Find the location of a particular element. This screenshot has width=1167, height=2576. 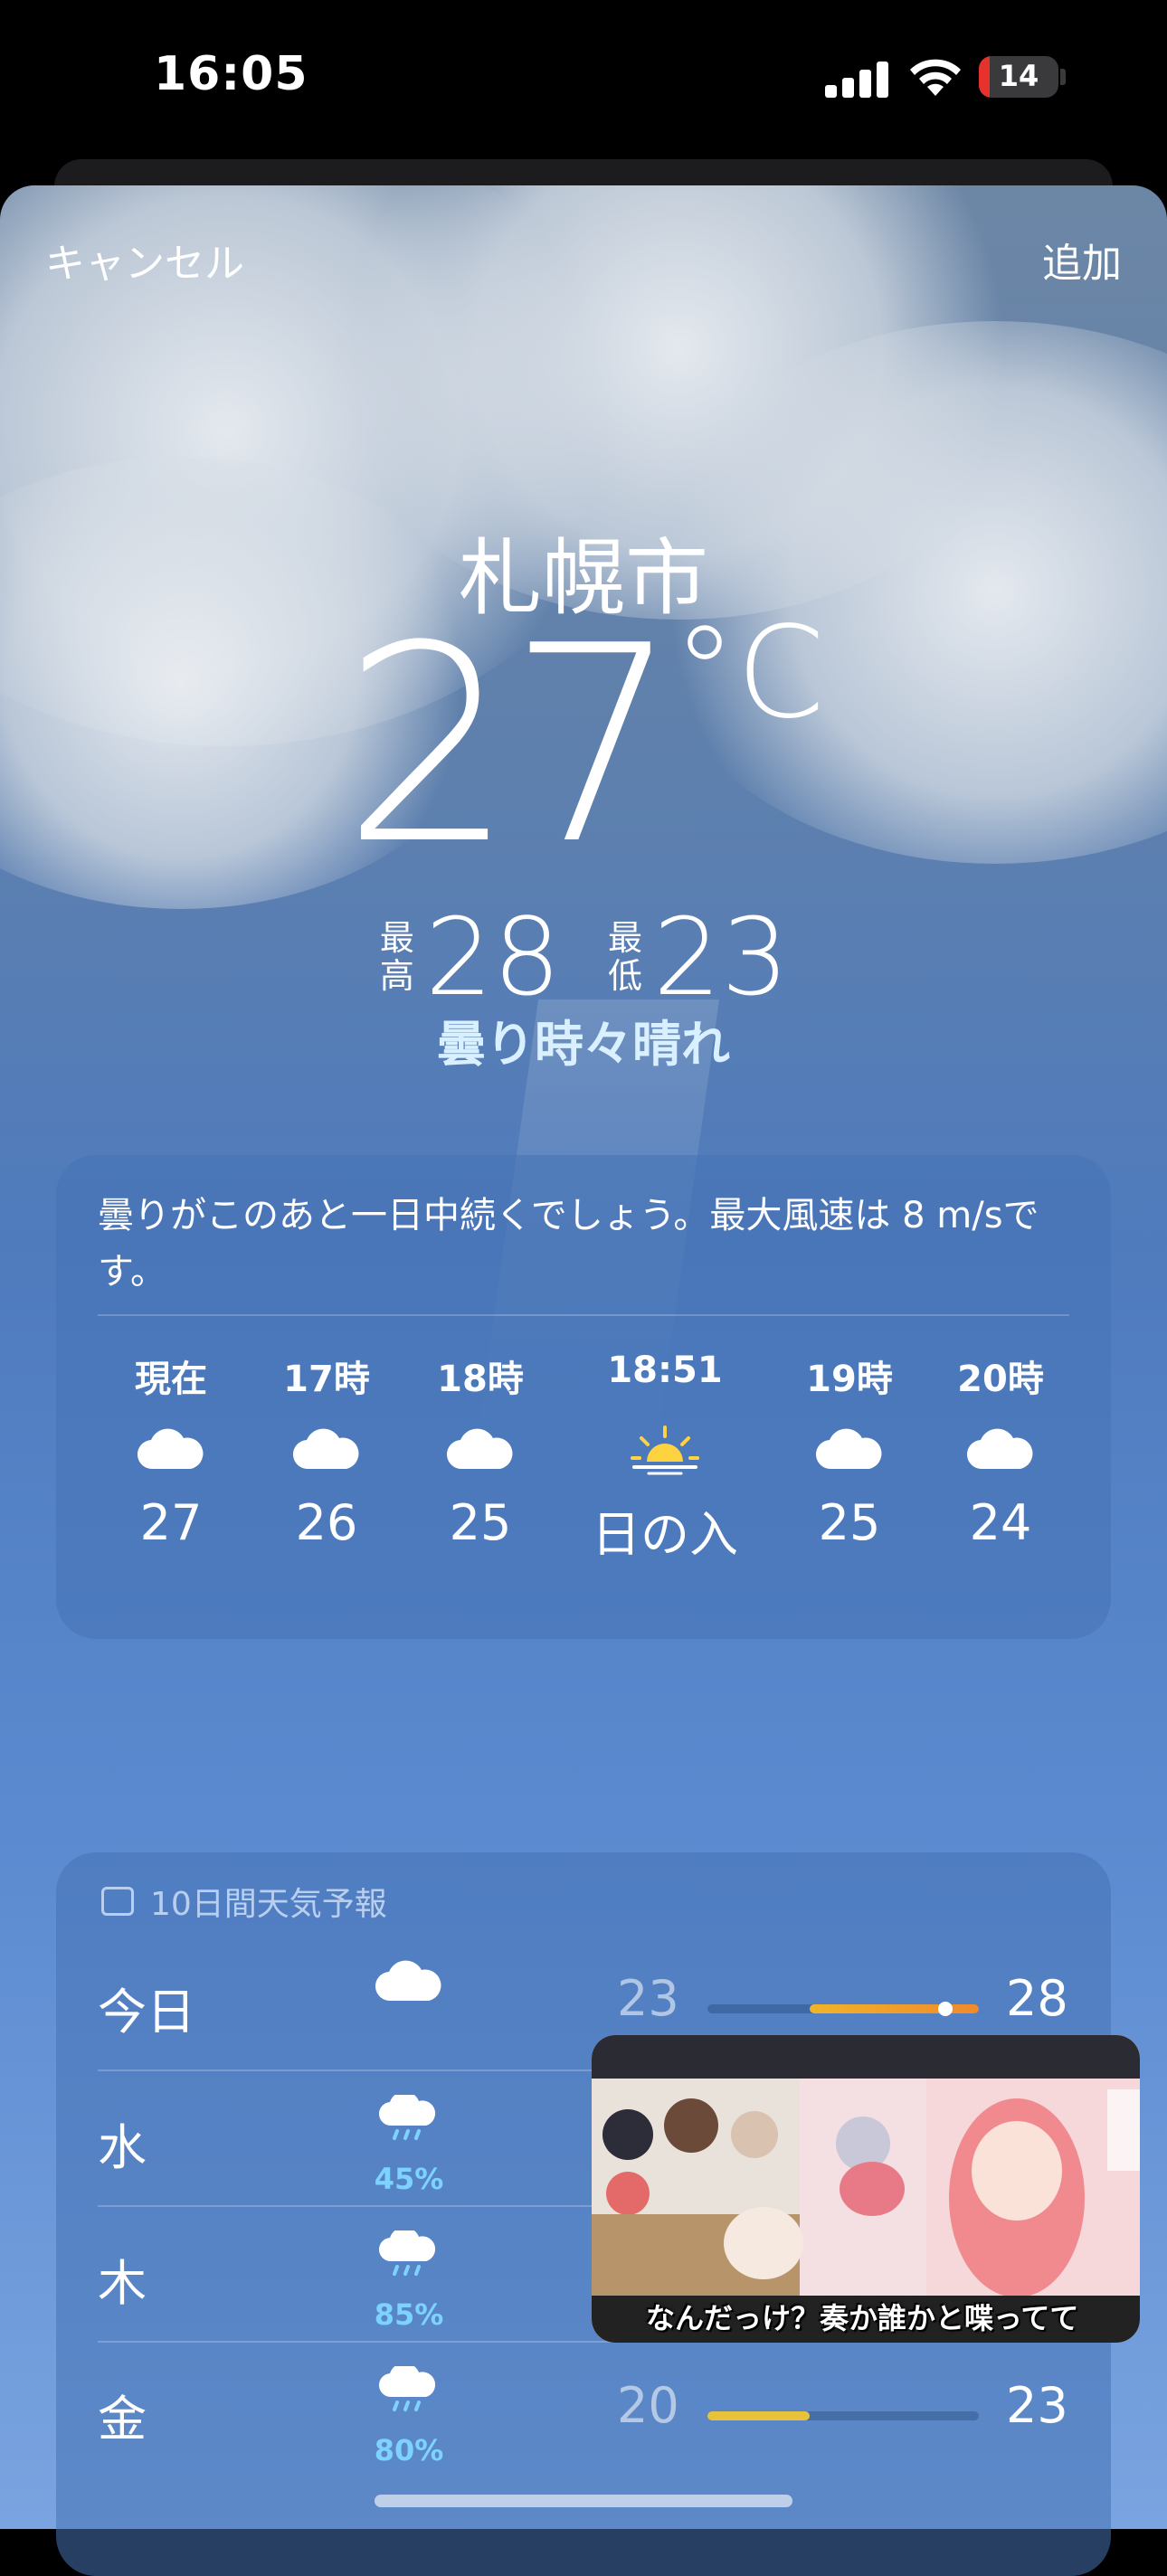

cancel-button: キャンセル is located at coordinates (145, 260).